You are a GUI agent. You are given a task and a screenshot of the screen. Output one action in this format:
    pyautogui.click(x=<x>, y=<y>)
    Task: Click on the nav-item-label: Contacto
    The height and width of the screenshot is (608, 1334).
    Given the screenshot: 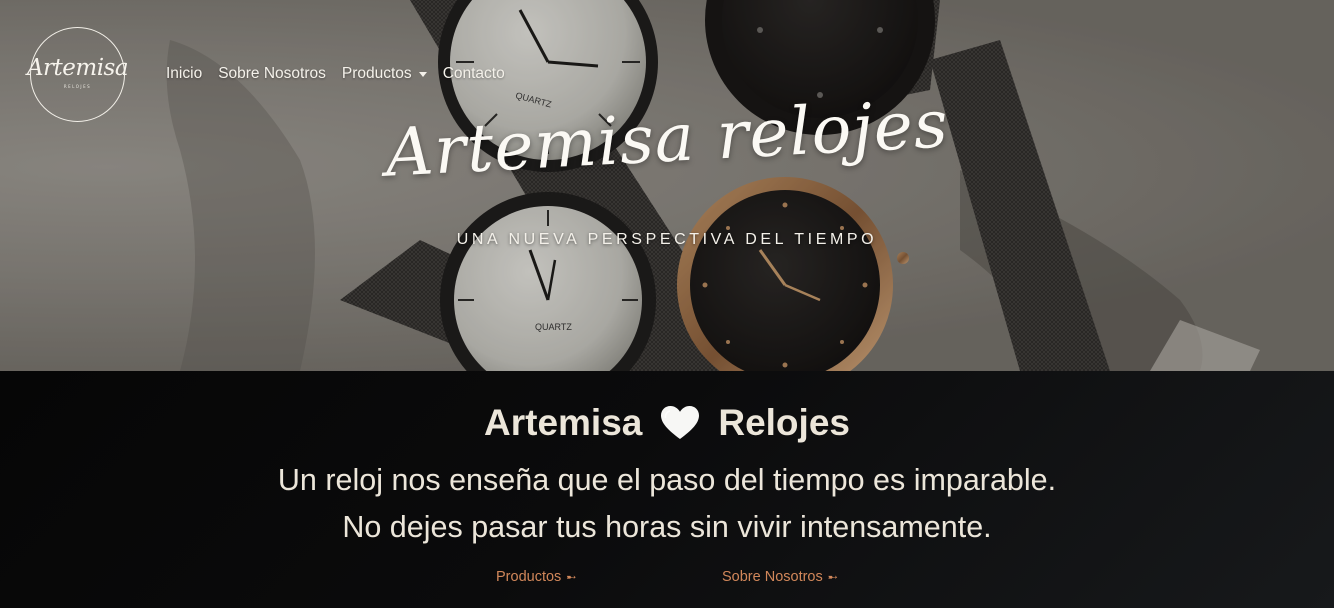 What is the action you would take?
    pyautogui.click(x=473, y=73)
    